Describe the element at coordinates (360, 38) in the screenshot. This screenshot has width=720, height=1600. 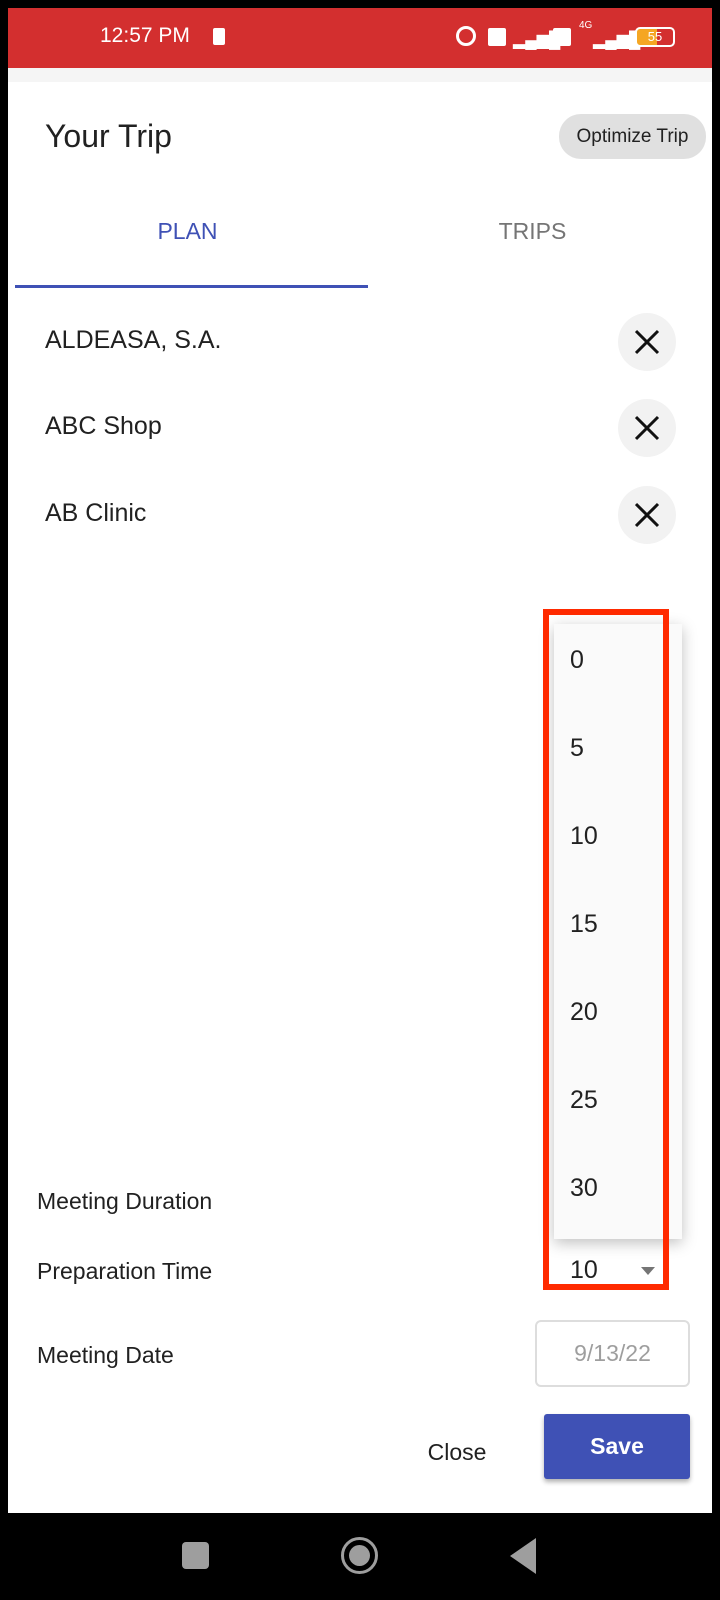
I see `status-bar: 12:57 PM ▂▄▆█ 4G ▂▄▆█ 55` at that location.